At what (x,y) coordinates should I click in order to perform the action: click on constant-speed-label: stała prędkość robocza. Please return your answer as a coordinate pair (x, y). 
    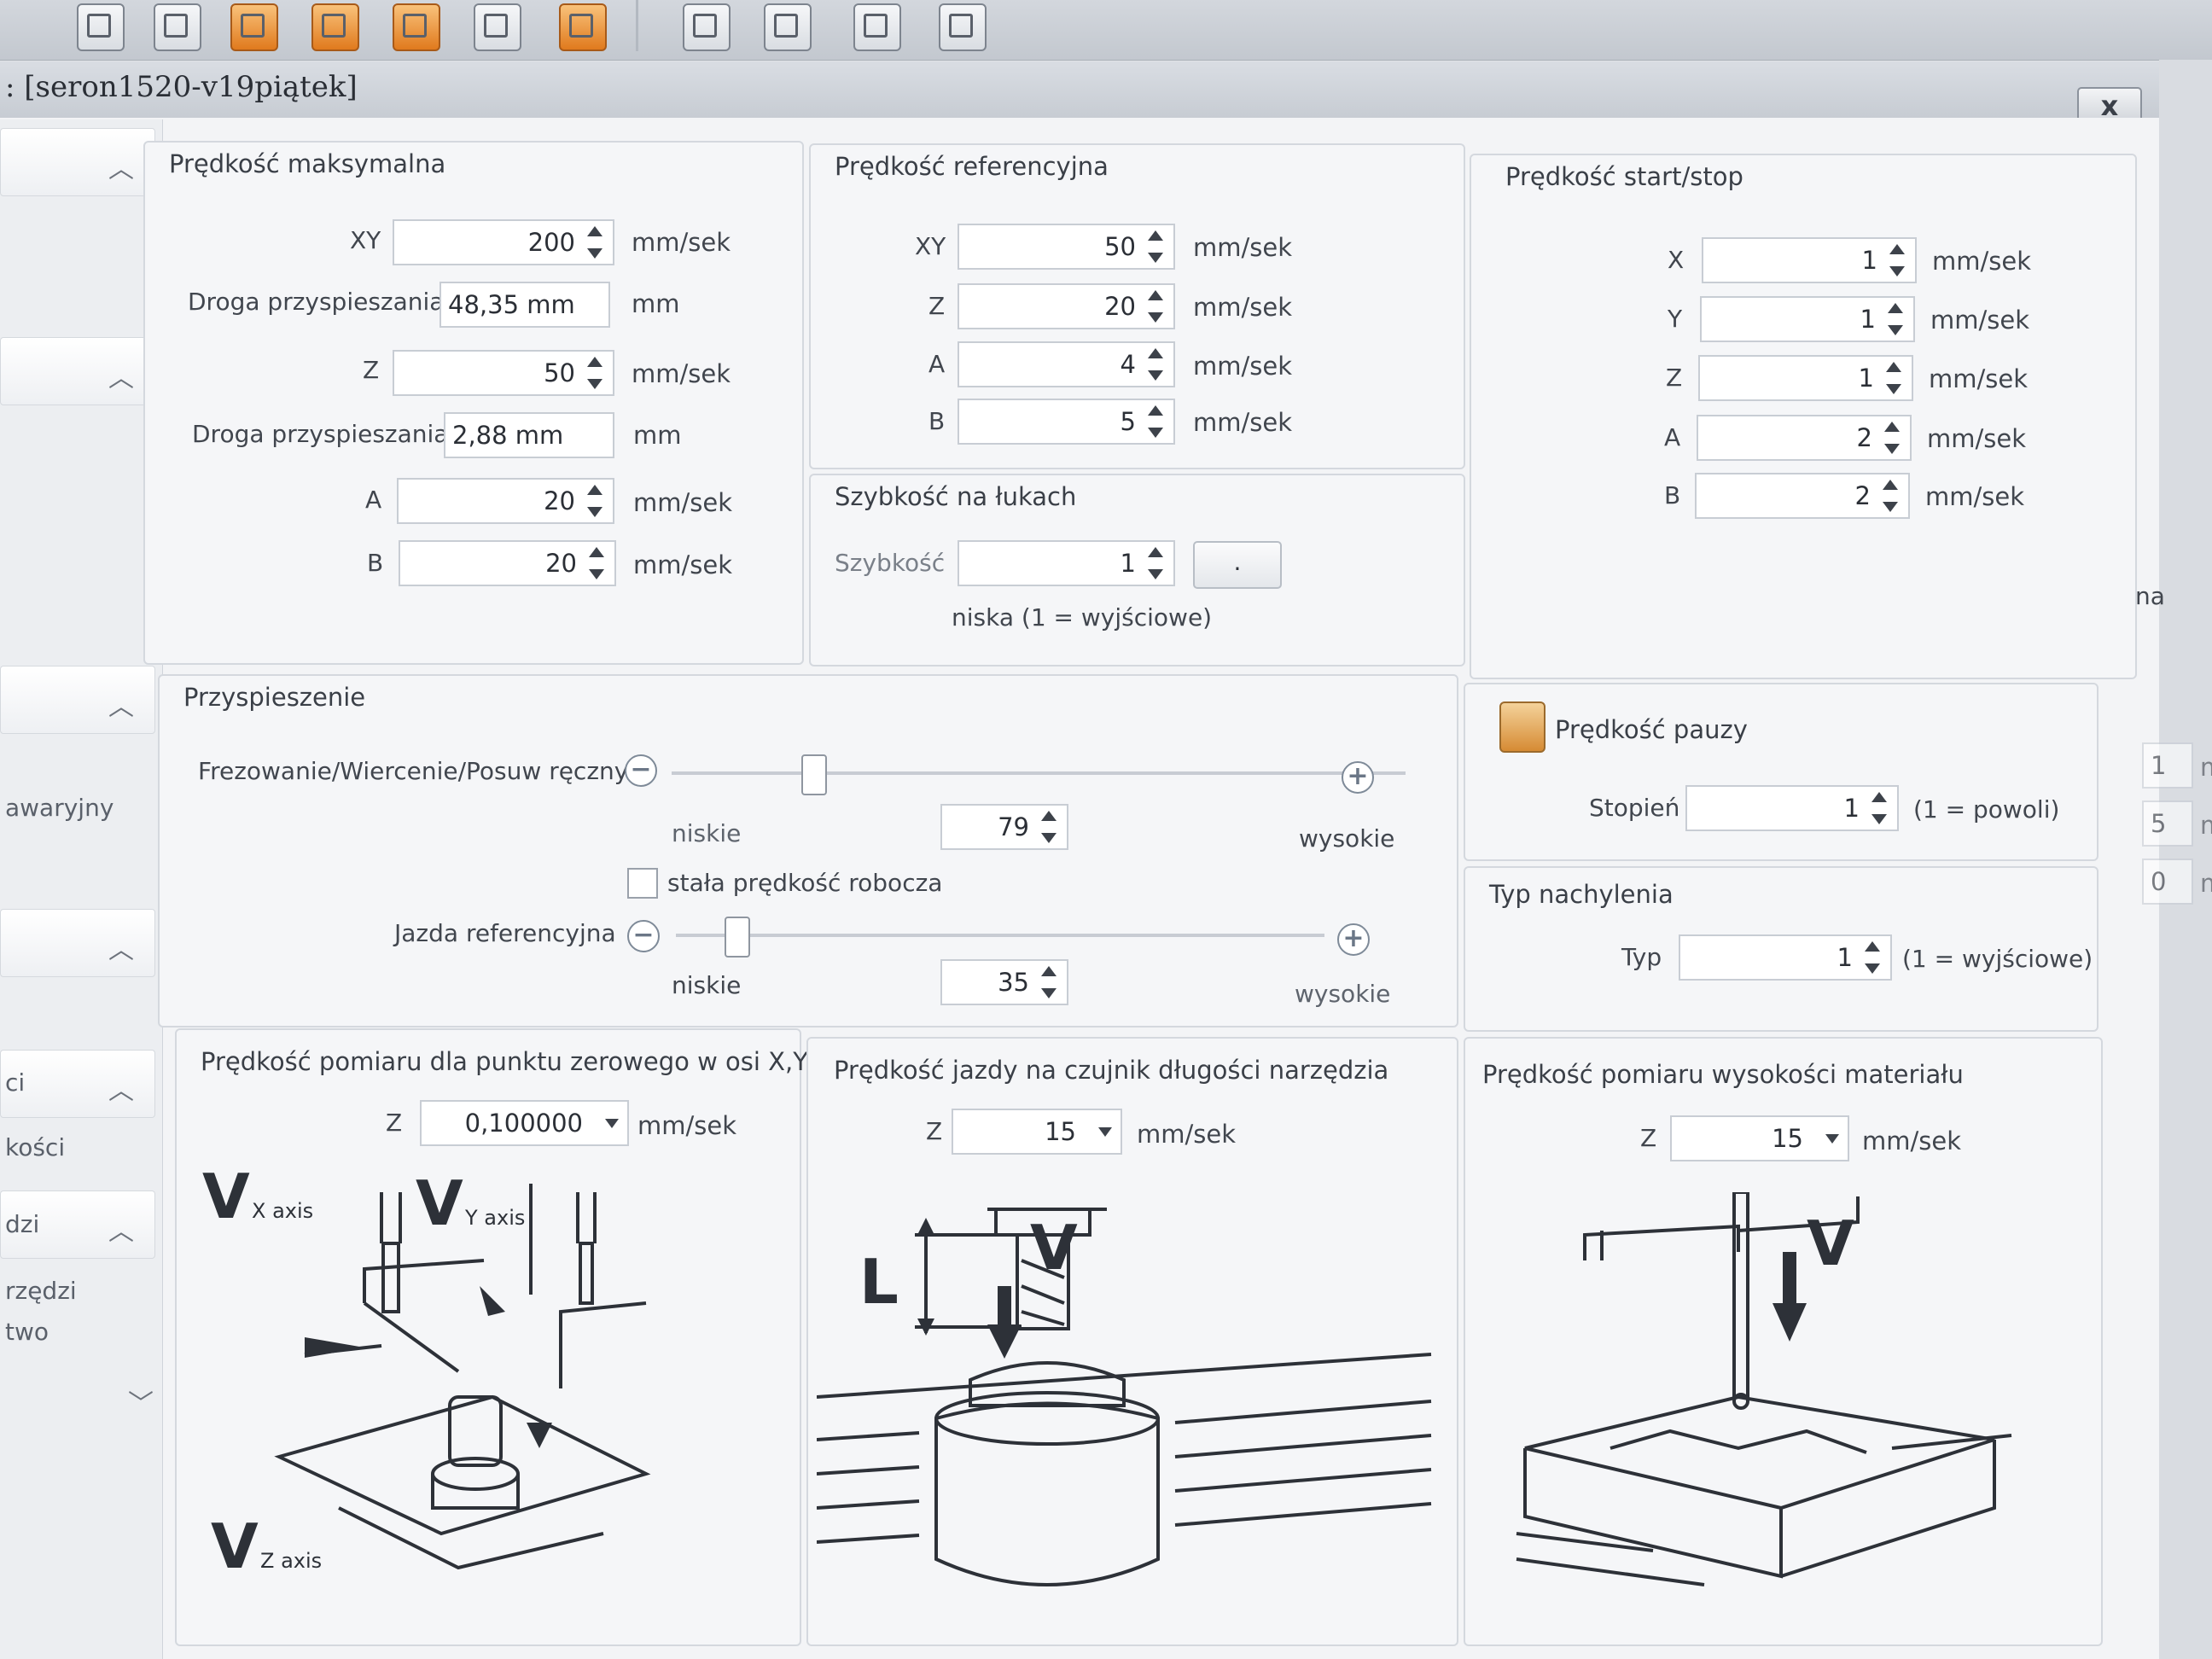
    Looking at the image, I should click on (805, 883).